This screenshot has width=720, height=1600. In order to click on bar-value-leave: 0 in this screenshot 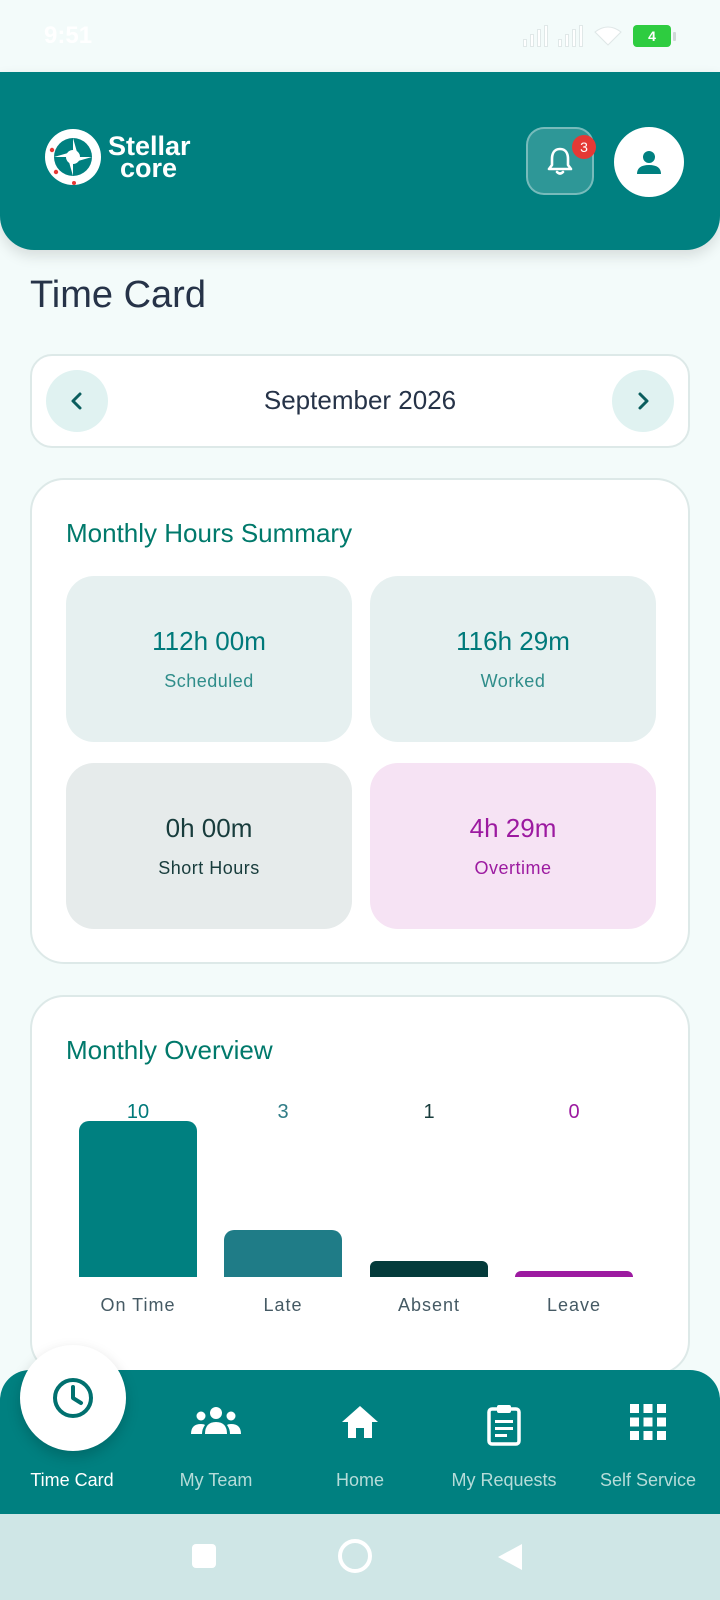, I will do `click(574, 1112)`.